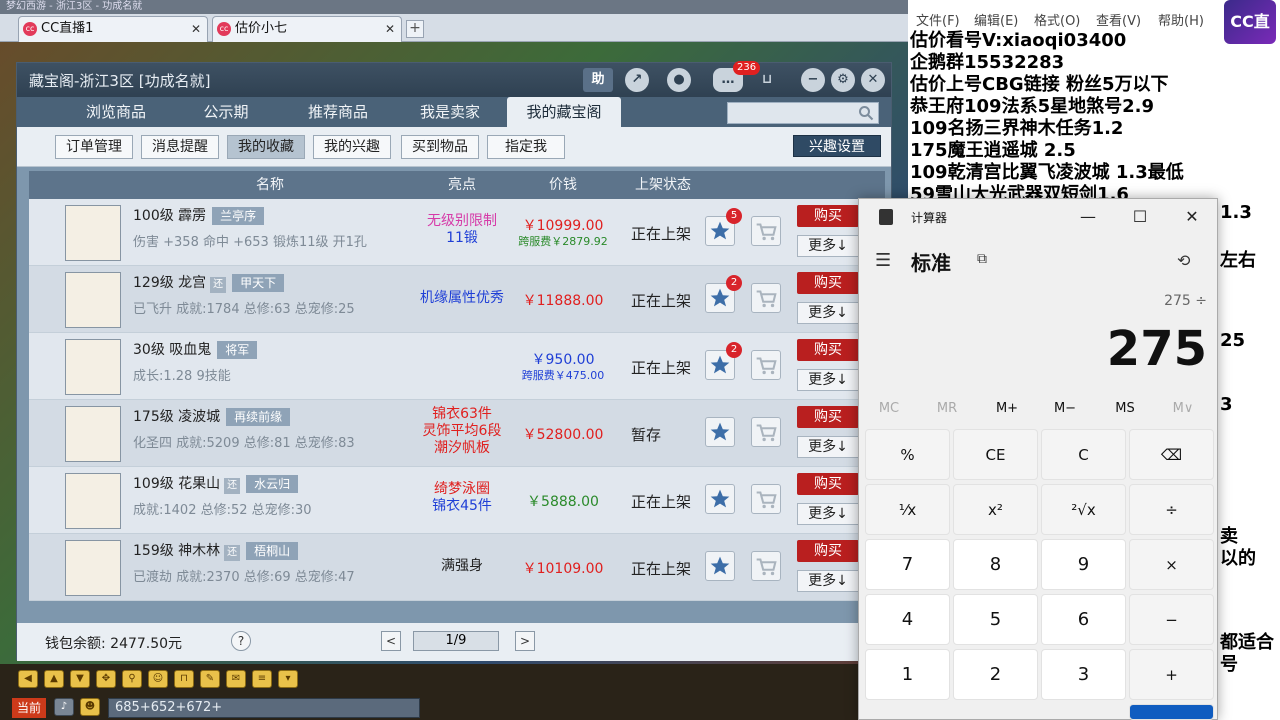 Image resolution: width=1280 pixels, height=720 pixels. What do you see at coordinates (526, 147) in the screenshot?
I see `subtab-assigned: 指定我` at bounding box center [526, 147].